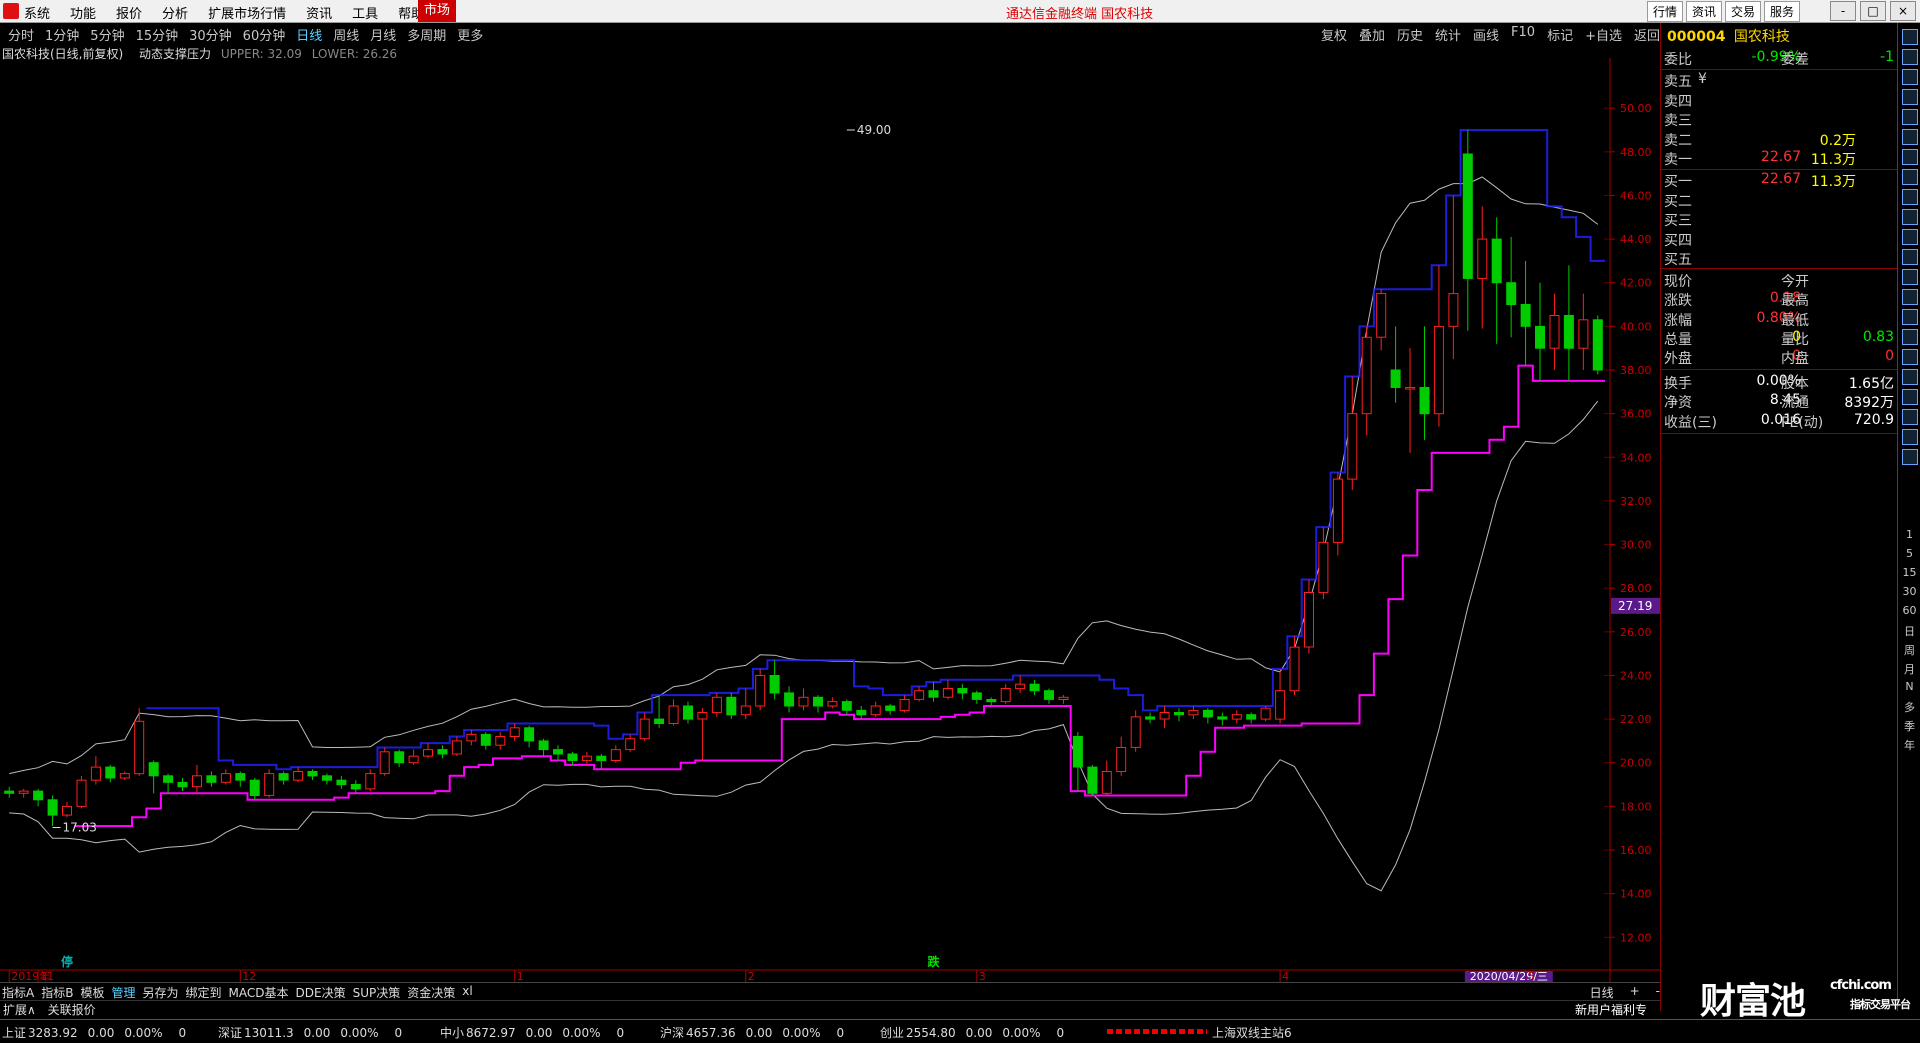 This screenshot has height=1043, width=1920. I want to click on menu-item-0: 系统, so click(37, 12).